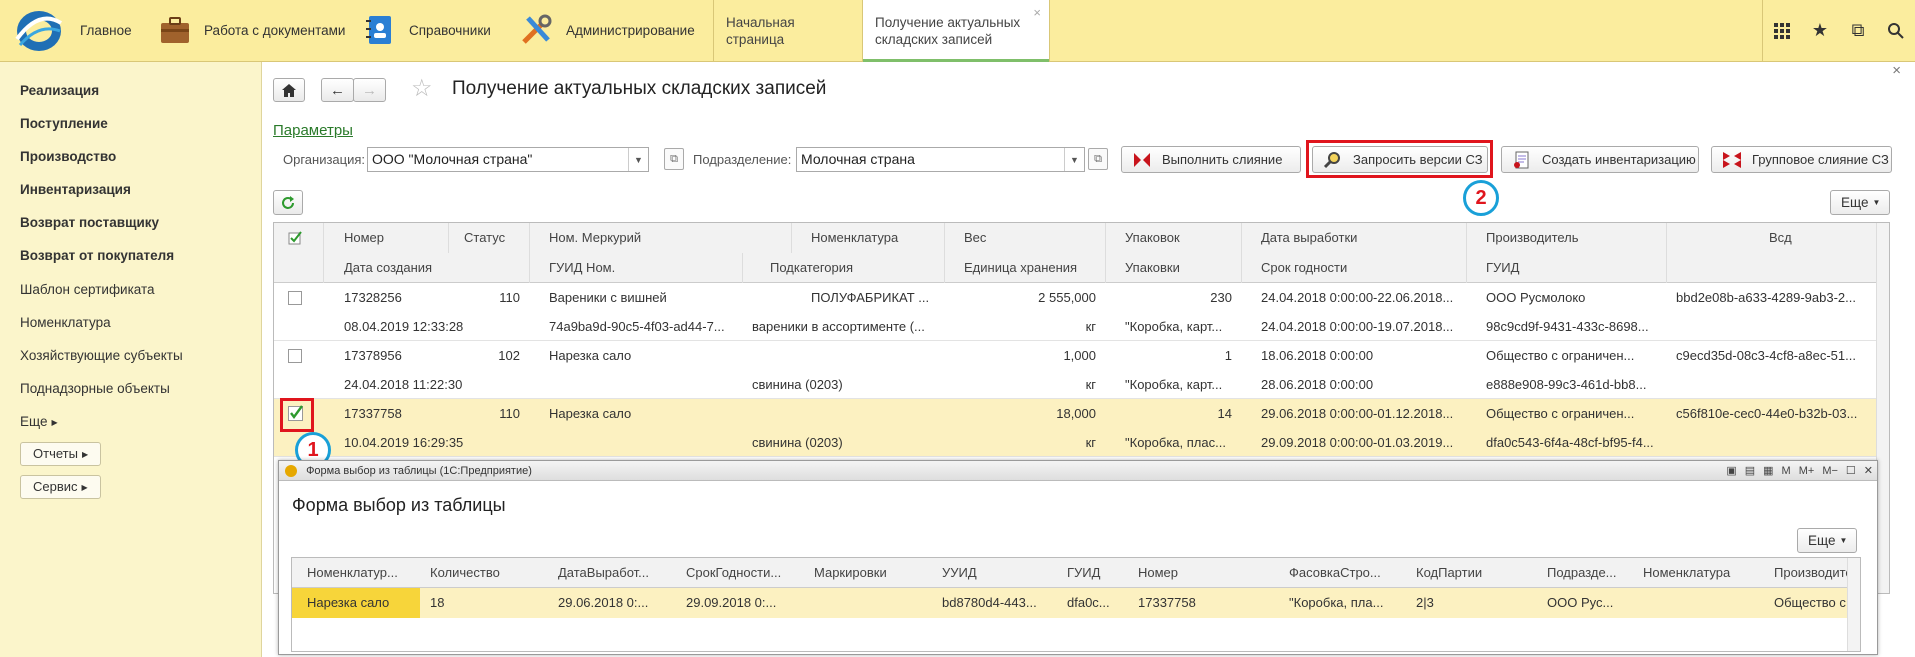 The height and width of the screenshot is (657, 1915). What do you see at coordinates (1896, 70) in the screenshot?
I see `form-close-icon: ×` at bounding box center [1896, 70].